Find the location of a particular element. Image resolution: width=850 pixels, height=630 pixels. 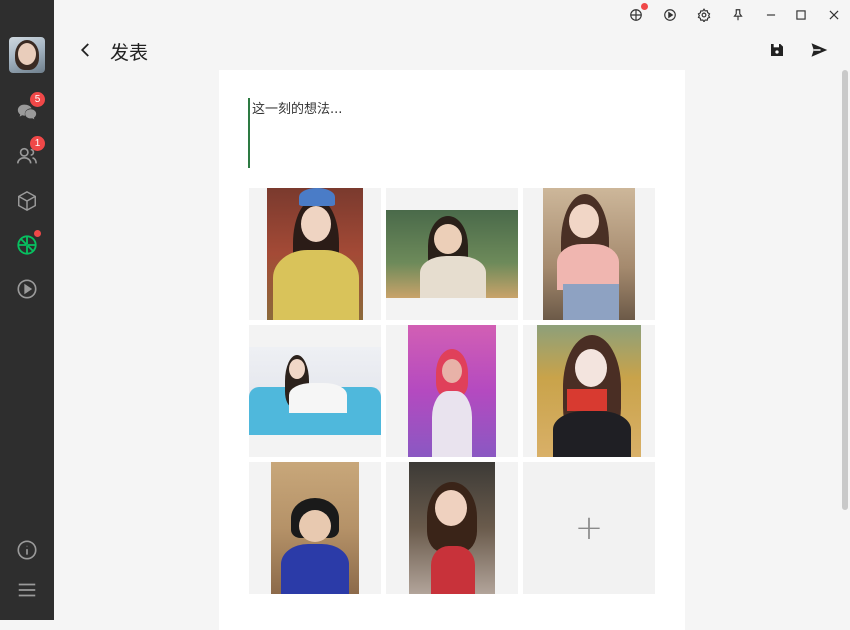

avatar is located at coordinates (27, 55).